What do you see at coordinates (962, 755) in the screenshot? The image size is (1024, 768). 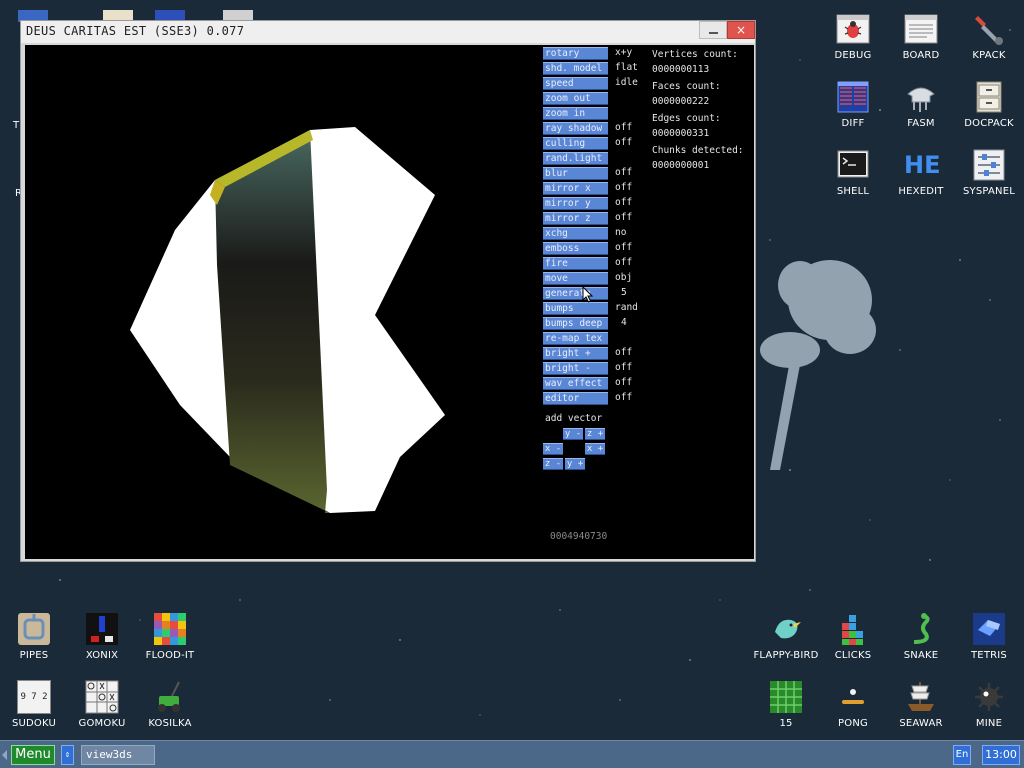 I see `language-indicator: En` at bounding box center [962, 755].